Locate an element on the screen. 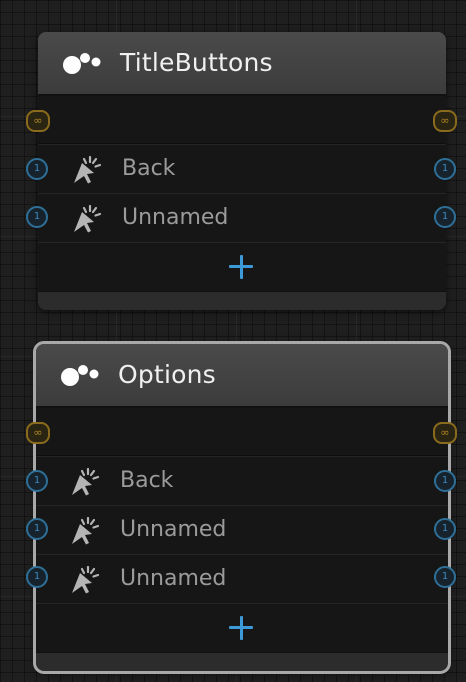 This screenshot has height=682, width=466. node-header: Options is located at coordinates (242, 376).